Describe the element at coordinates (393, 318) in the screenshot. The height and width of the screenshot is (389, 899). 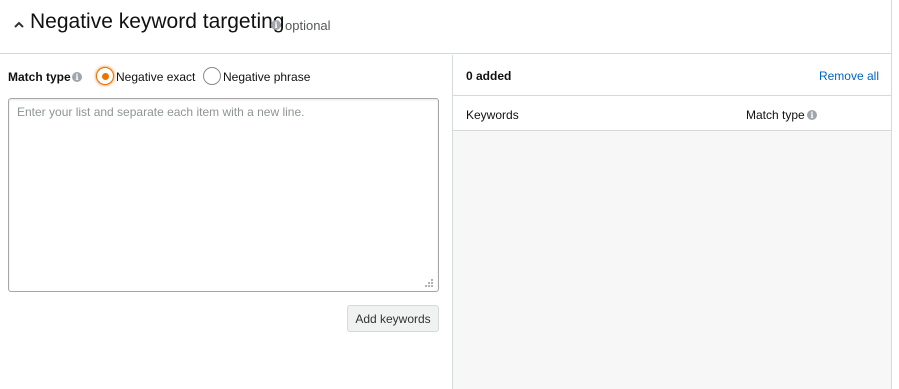
I see `add-keywords-button: Add keywords` at that location.